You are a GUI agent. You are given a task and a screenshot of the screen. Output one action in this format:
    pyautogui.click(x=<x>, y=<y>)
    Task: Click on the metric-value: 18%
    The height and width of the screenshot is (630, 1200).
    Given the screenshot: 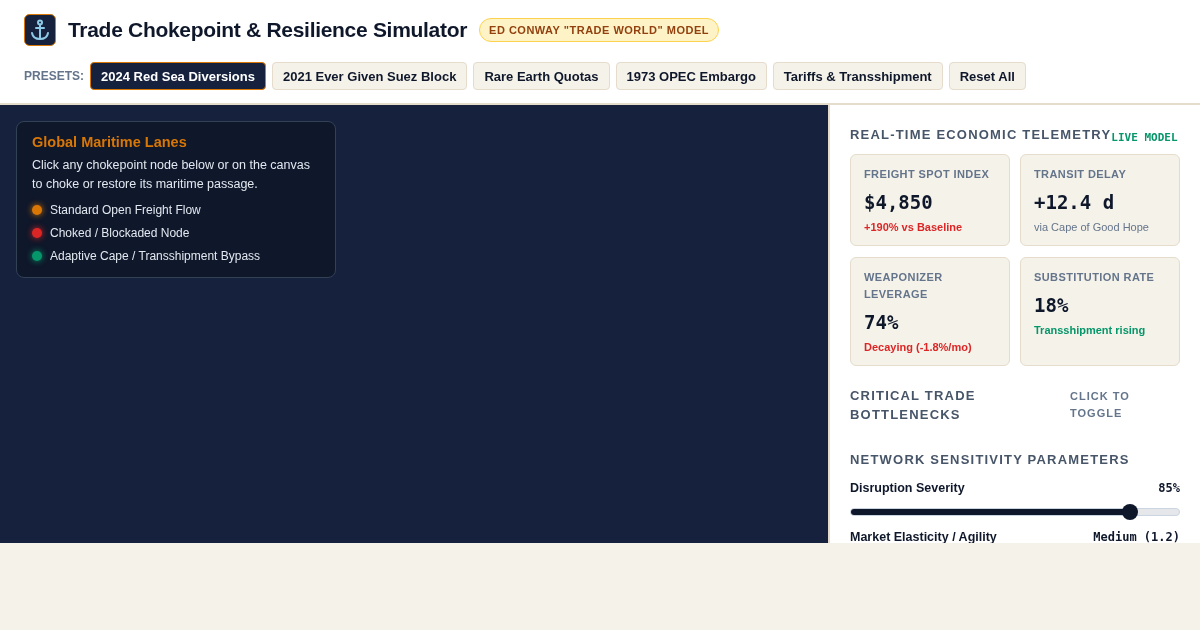 What is the action you would take?
    pyautogui.click(x=1052, y=305)
    